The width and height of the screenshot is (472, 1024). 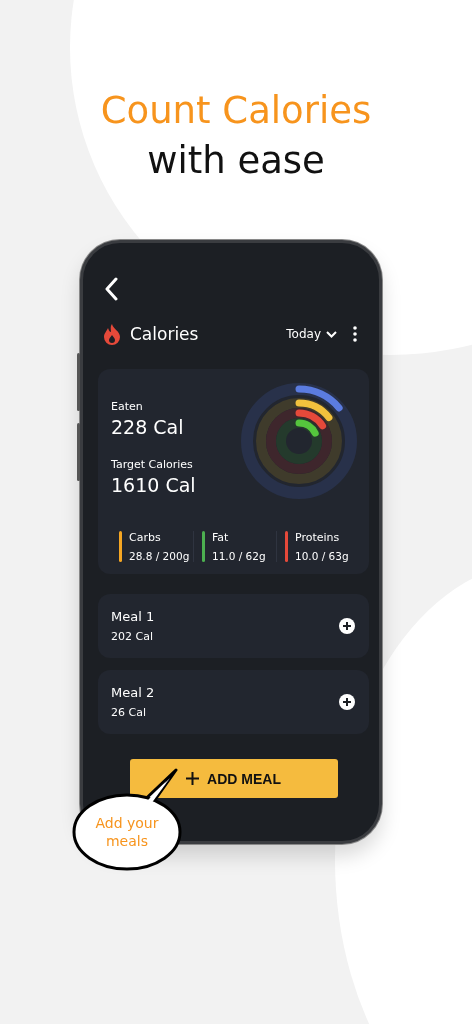 I want to click on plus-icon, so click(x=193, y=778).